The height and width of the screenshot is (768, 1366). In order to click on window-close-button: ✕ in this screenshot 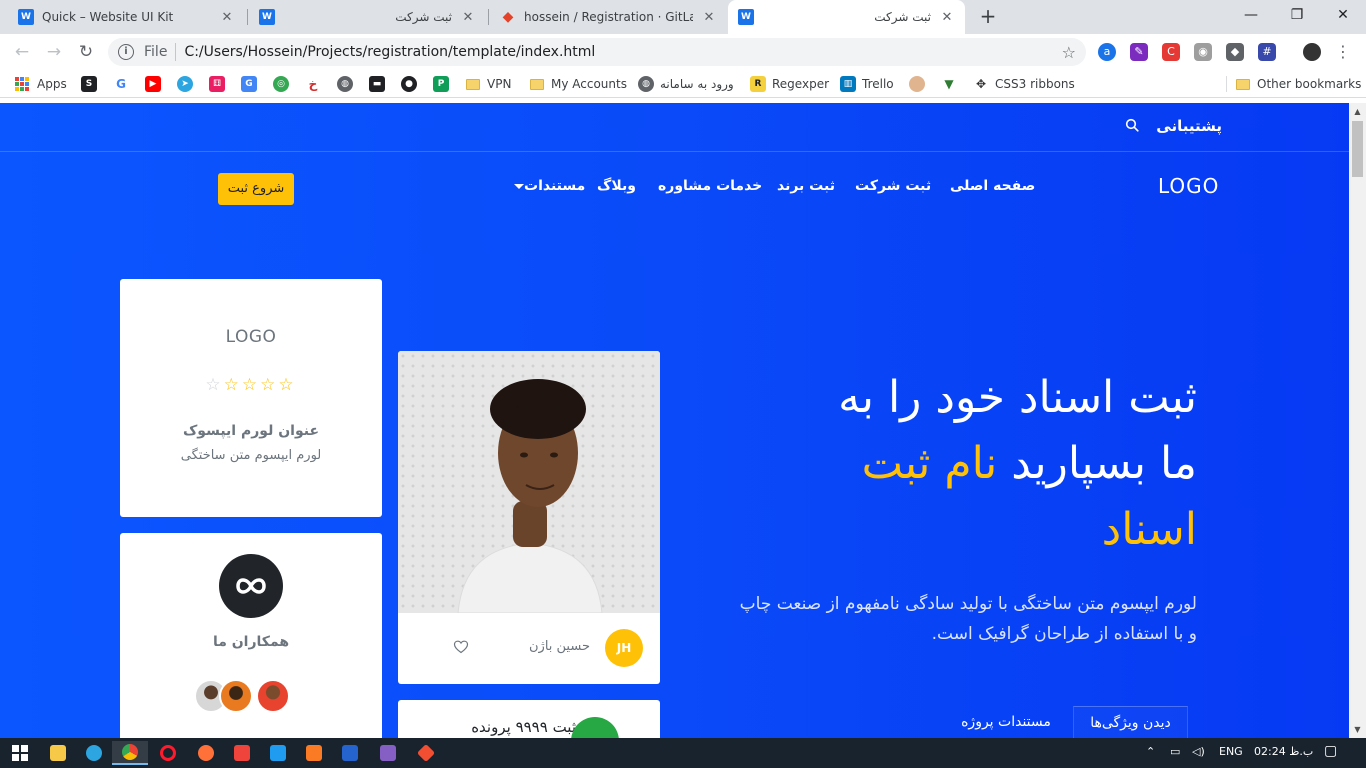, I will do `click(1343, 15)`.